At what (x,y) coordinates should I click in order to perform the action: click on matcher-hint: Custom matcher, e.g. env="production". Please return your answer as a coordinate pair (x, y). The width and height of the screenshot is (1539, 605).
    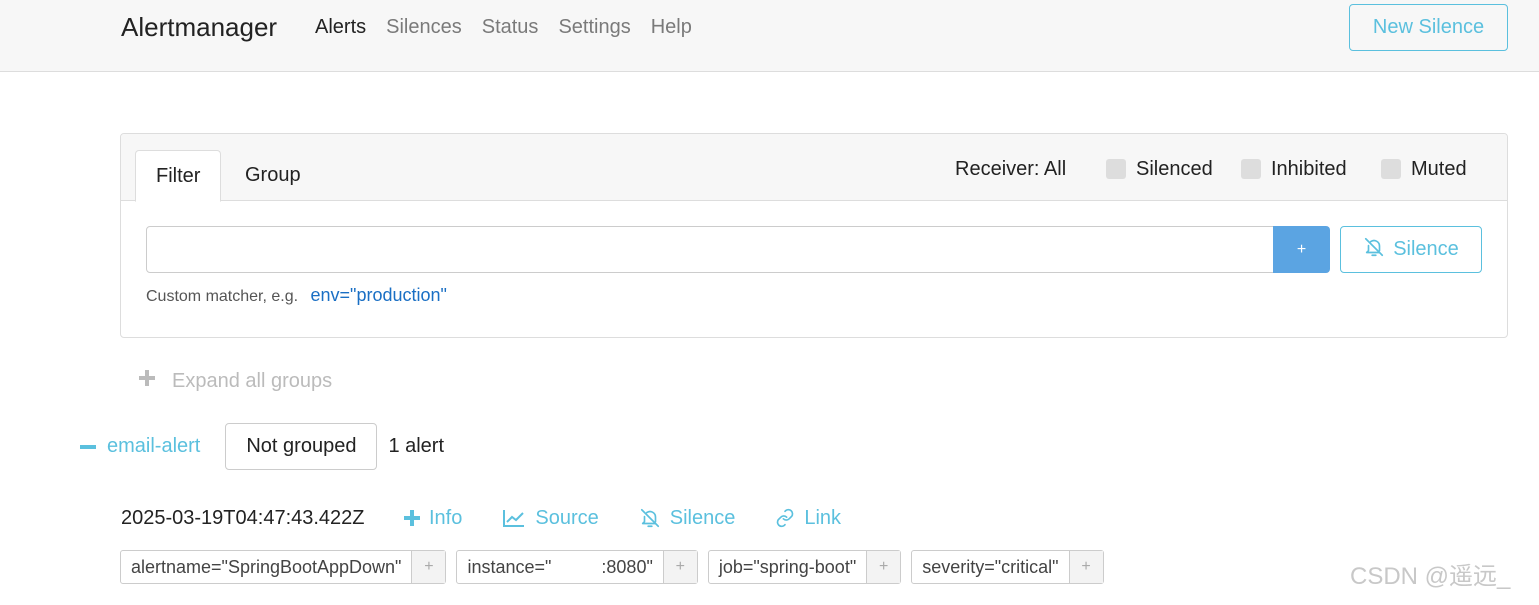
    Looking at the image, I should click on (296, 296).